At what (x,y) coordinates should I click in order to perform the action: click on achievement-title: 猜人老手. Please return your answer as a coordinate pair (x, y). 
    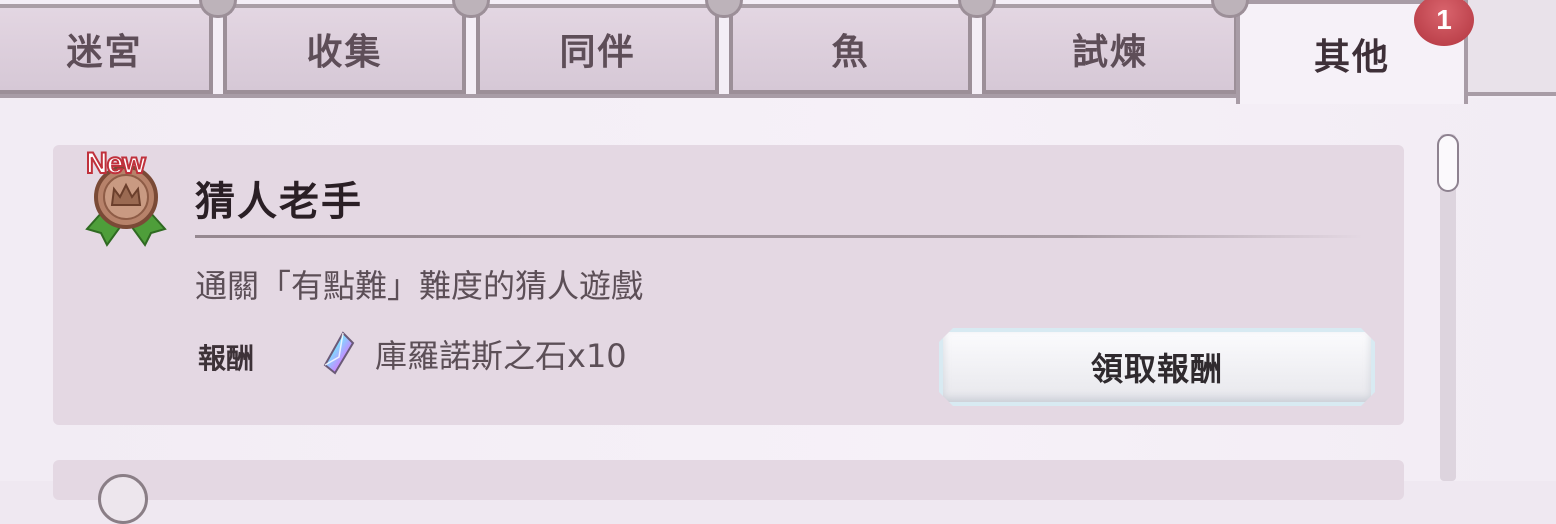
    Looking at the image, I should click on (279, 201).